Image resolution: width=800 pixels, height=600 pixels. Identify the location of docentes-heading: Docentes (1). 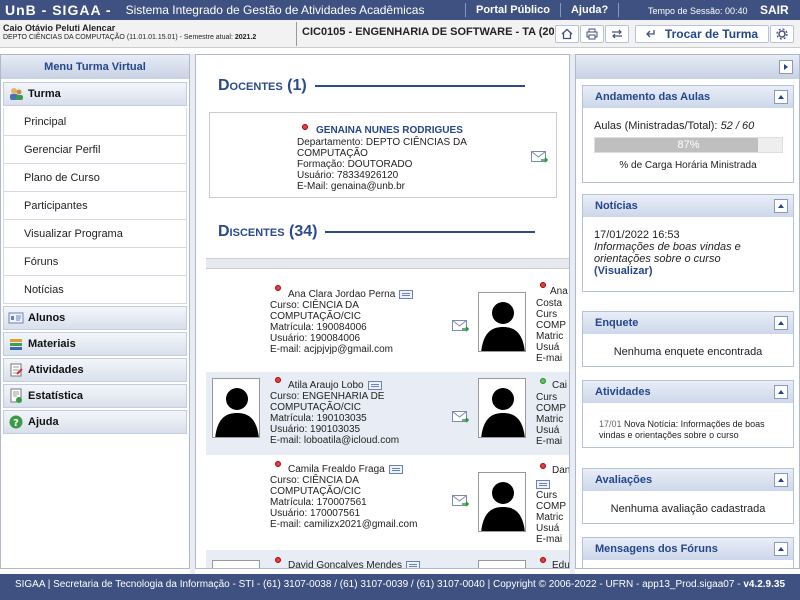
(371, 86).